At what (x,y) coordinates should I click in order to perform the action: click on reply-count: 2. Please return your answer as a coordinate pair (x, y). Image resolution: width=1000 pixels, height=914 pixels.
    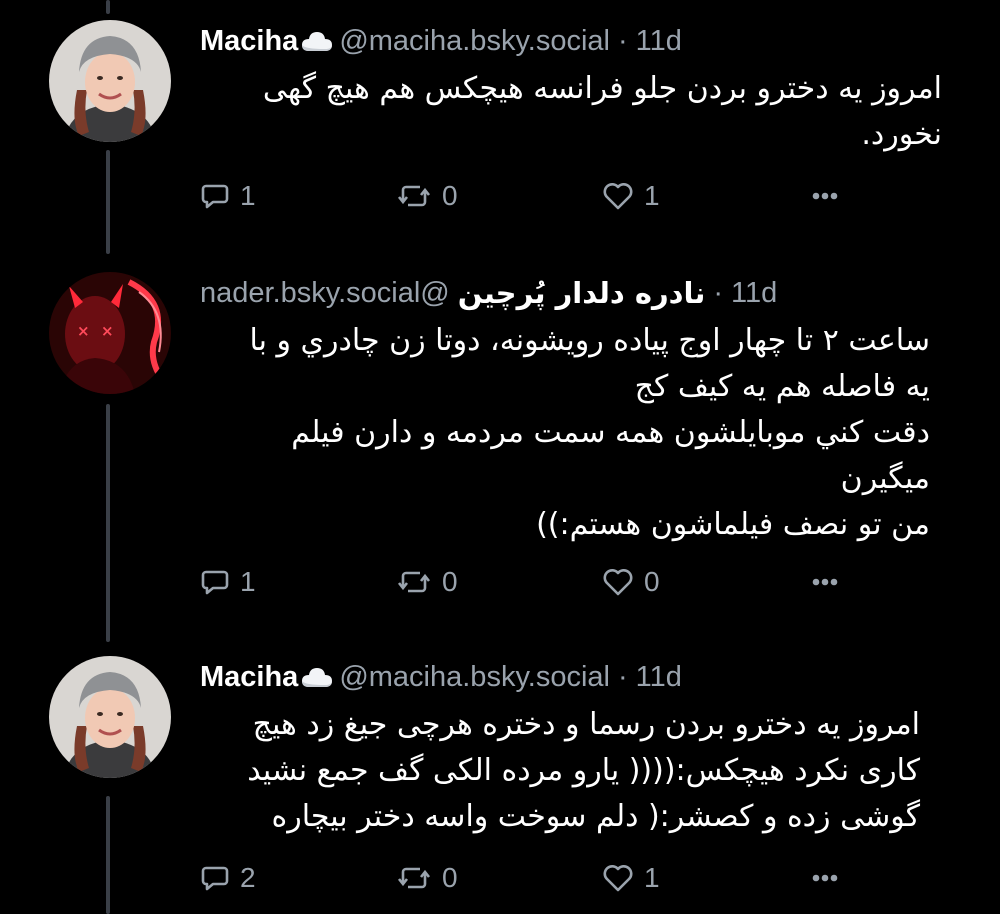
    Looking at the image, I should click on (248, 877).